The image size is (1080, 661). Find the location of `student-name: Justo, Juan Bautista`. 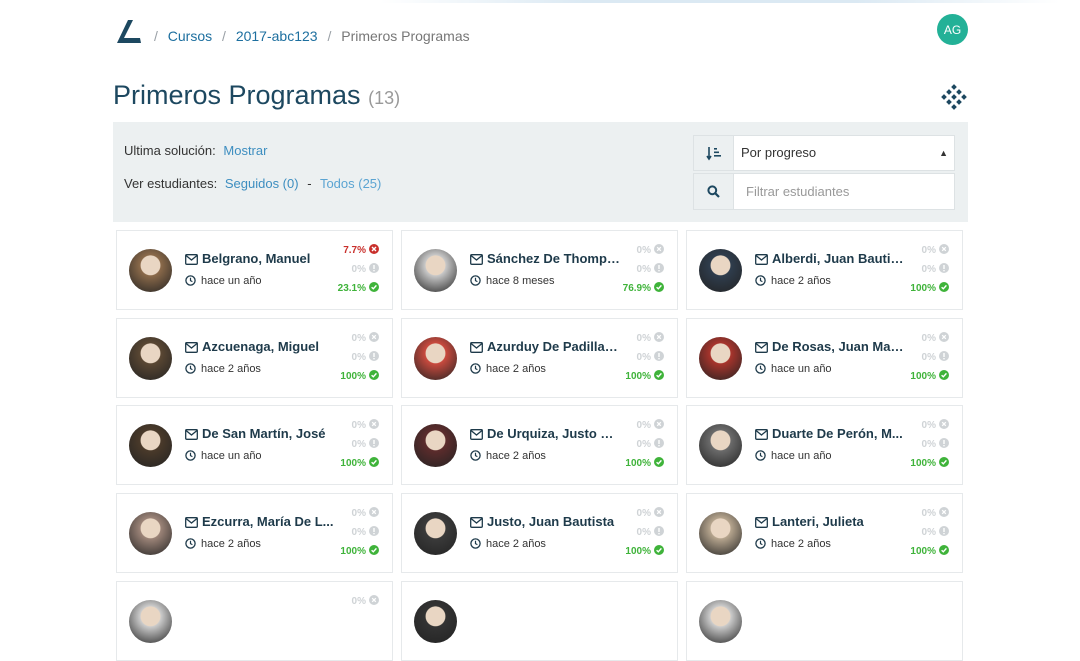

student-name: Justo, Juan Bautista is located at coordinates (545, 521).